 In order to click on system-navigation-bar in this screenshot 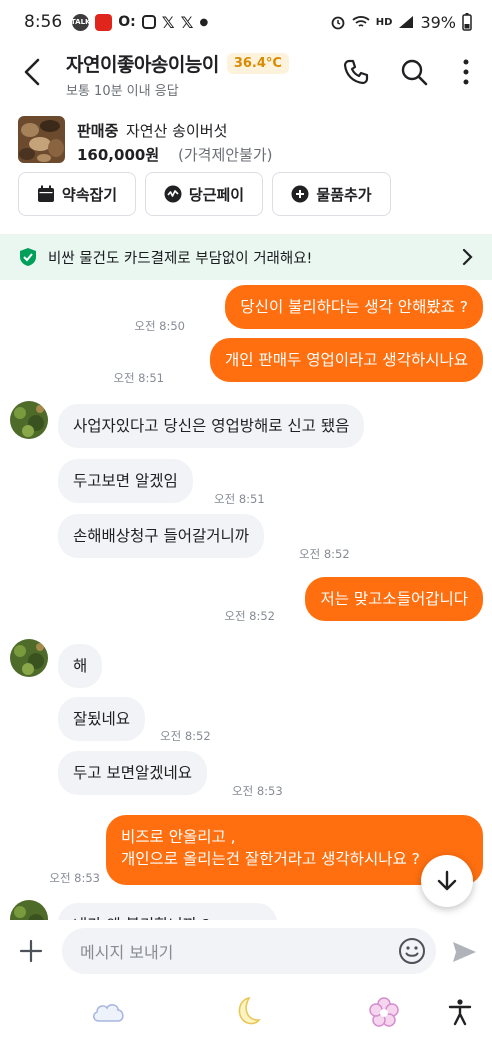, I will do `click(246, 1013)`.